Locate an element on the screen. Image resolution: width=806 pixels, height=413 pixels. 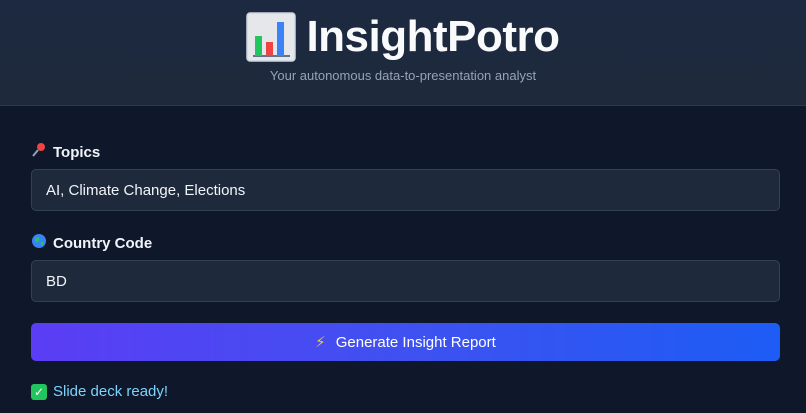
topics-input is located at coordinates (405, 190).